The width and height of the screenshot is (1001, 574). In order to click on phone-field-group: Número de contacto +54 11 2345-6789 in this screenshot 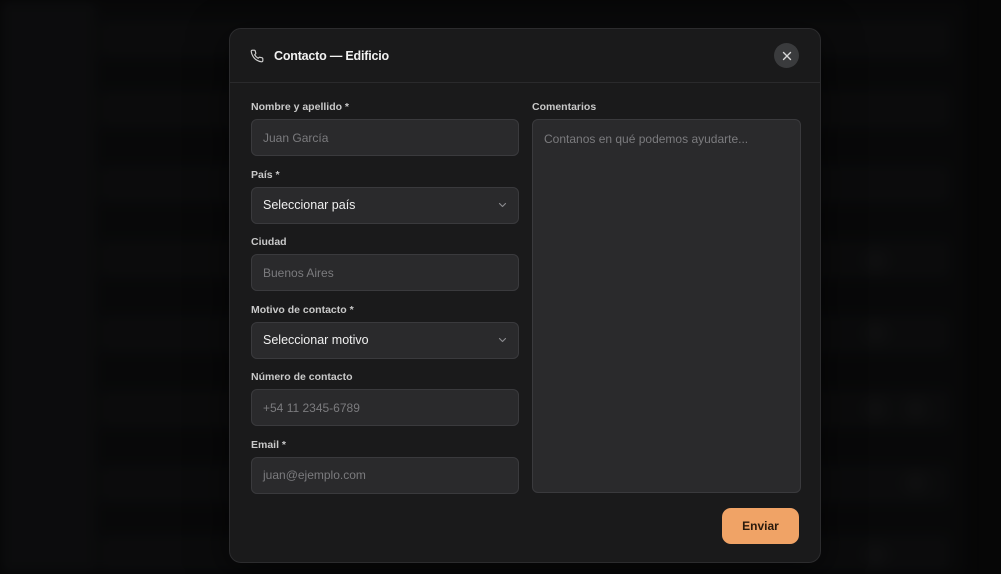, I will do `click(385, 405)`.